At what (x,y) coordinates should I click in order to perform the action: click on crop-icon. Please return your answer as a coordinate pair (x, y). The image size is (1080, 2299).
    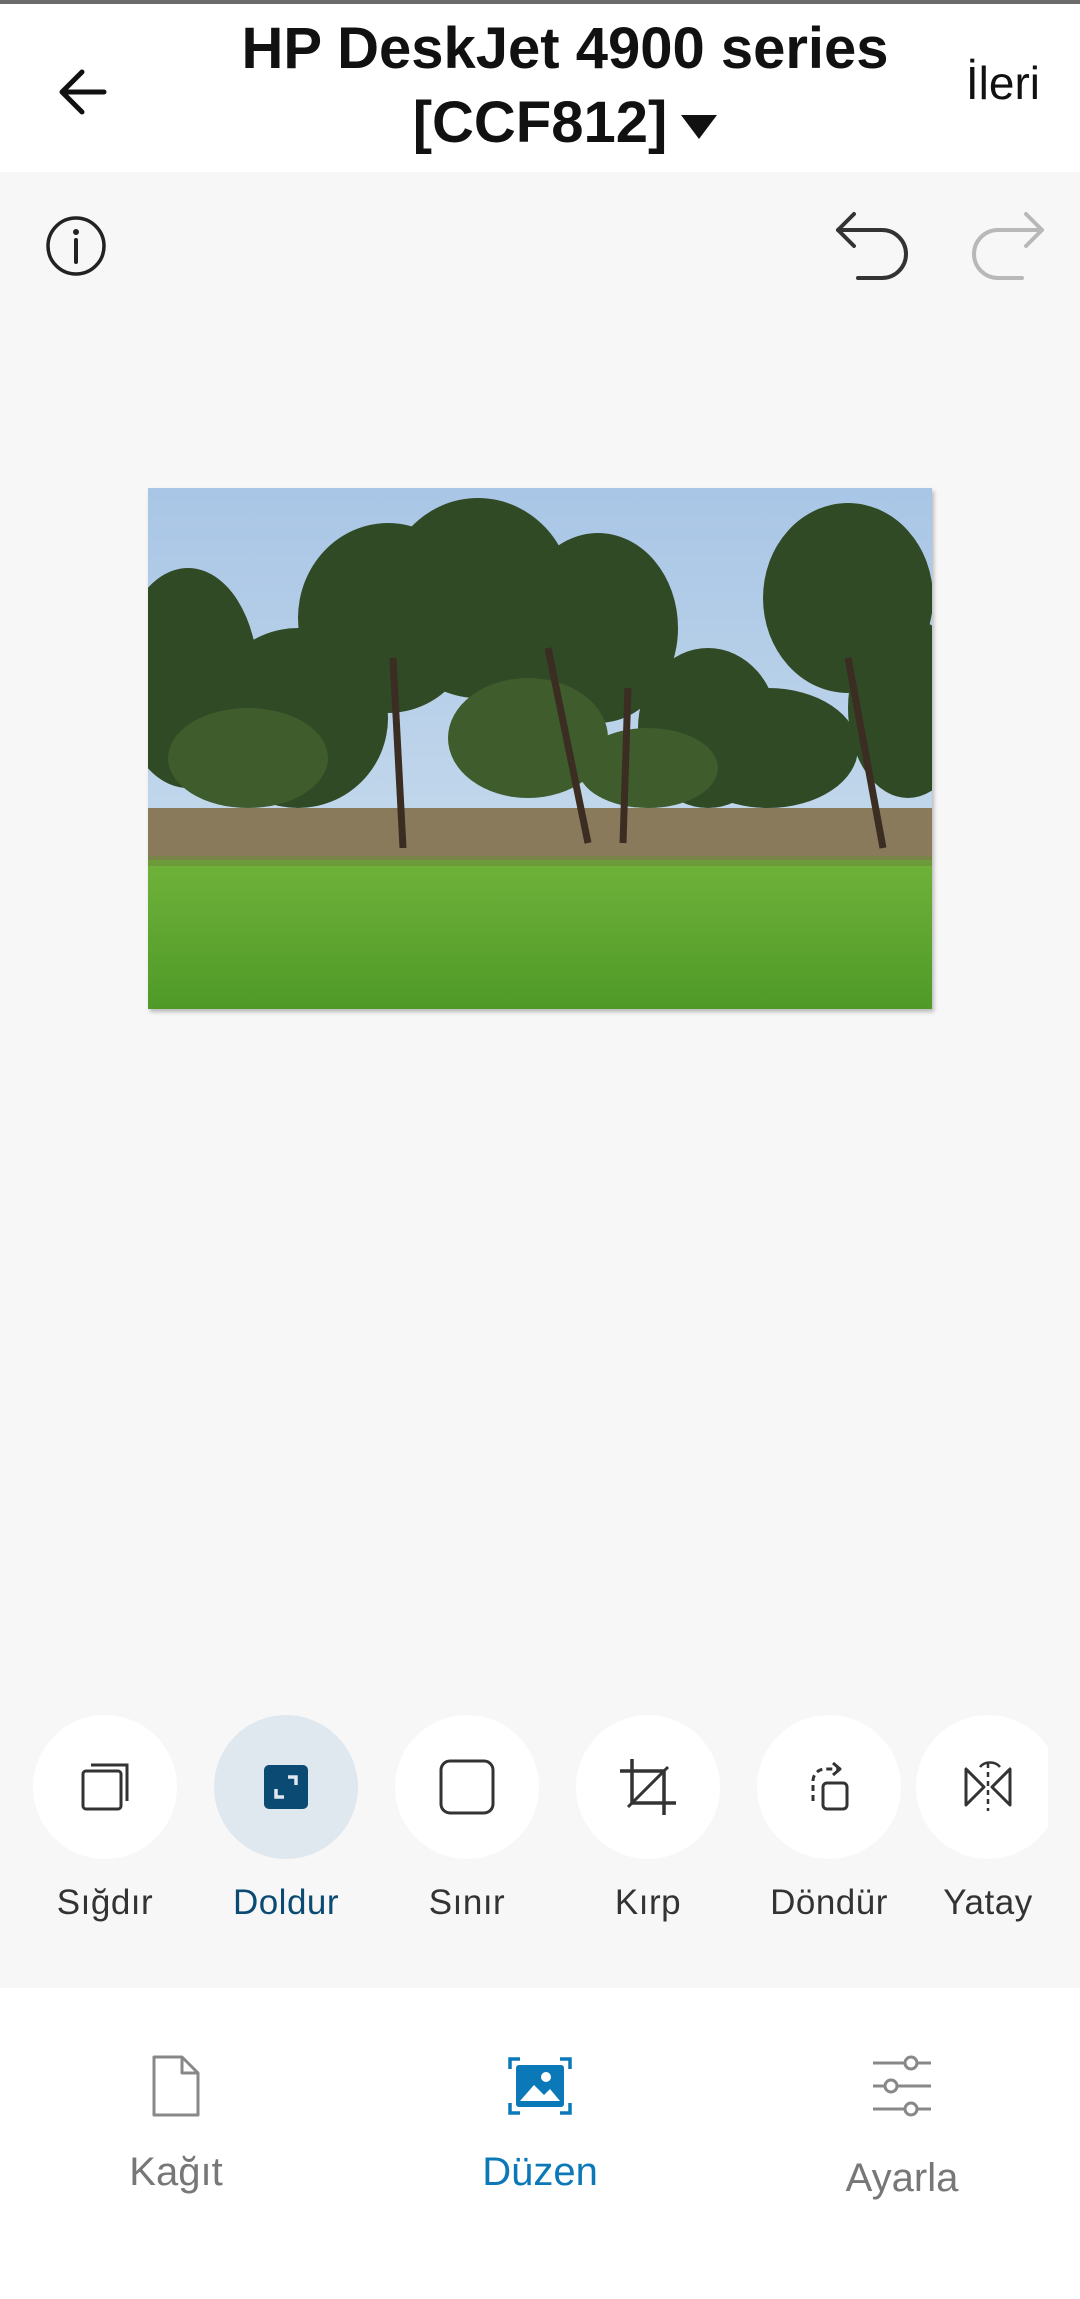
    Looking at the image, I should click on (648, 1787).